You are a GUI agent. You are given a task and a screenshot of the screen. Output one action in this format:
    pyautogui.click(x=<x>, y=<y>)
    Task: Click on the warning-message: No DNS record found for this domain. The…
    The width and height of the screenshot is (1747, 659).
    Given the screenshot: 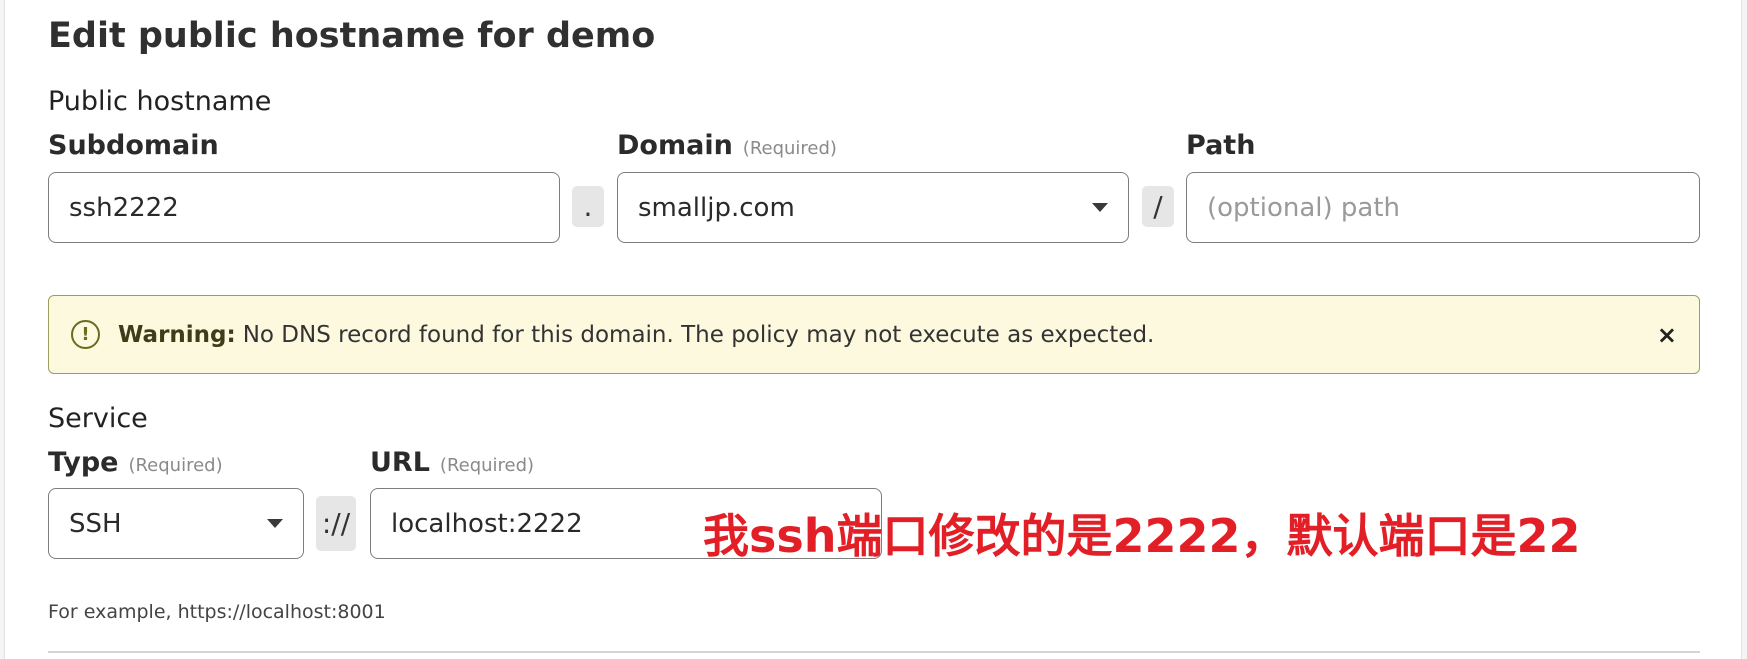 What is the action you would take?
    pyautogui.click(x=698, y=334)
    